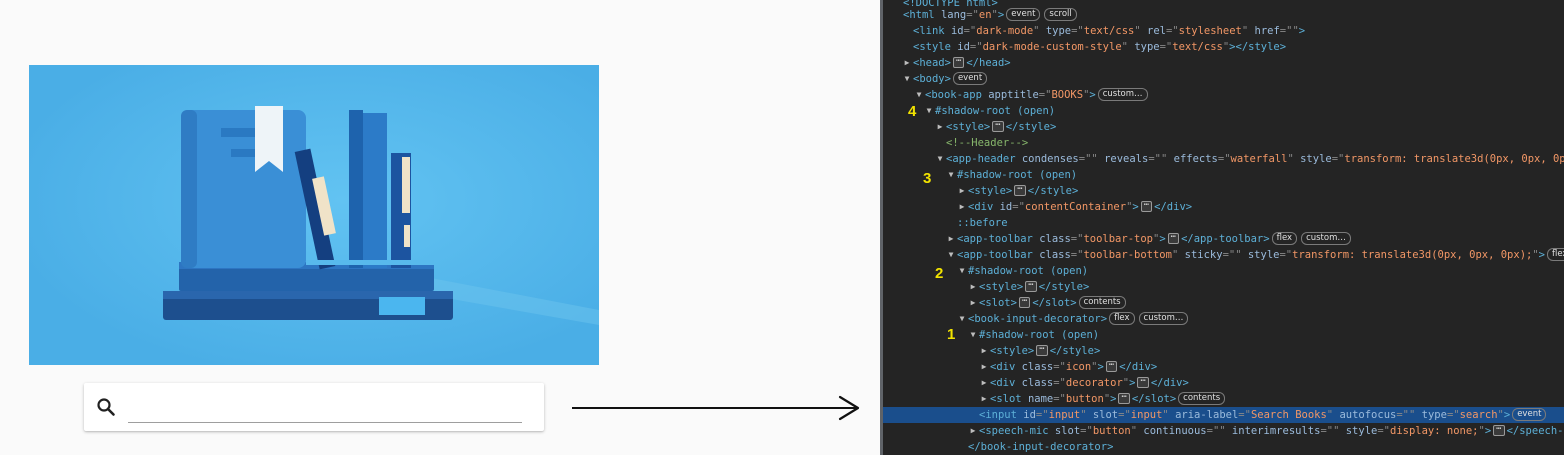 The image size is (1564, 455). What do you see at coordinates (1223, 383) in the screenshot?
I see `dom-tree-node: ▶ <div class="decorator"> ⋯ </div>` at bounding box center [1223, 383].